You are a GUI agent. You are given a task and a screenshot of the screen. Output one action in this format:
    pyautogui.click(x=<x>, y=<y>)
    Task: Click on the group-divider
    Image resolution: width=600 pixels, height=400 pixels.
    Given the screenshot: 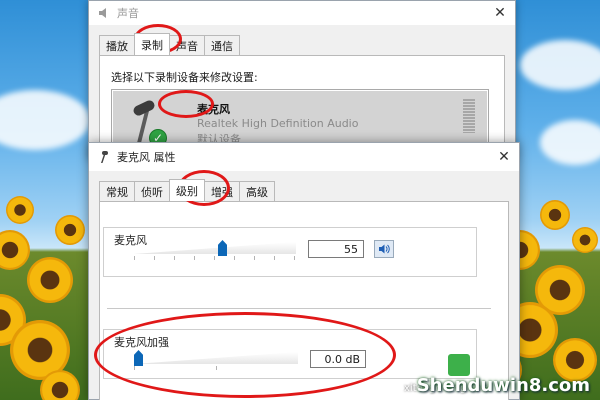 What is the action you would take?
    pyautogui.click(x=299, y=308)
    